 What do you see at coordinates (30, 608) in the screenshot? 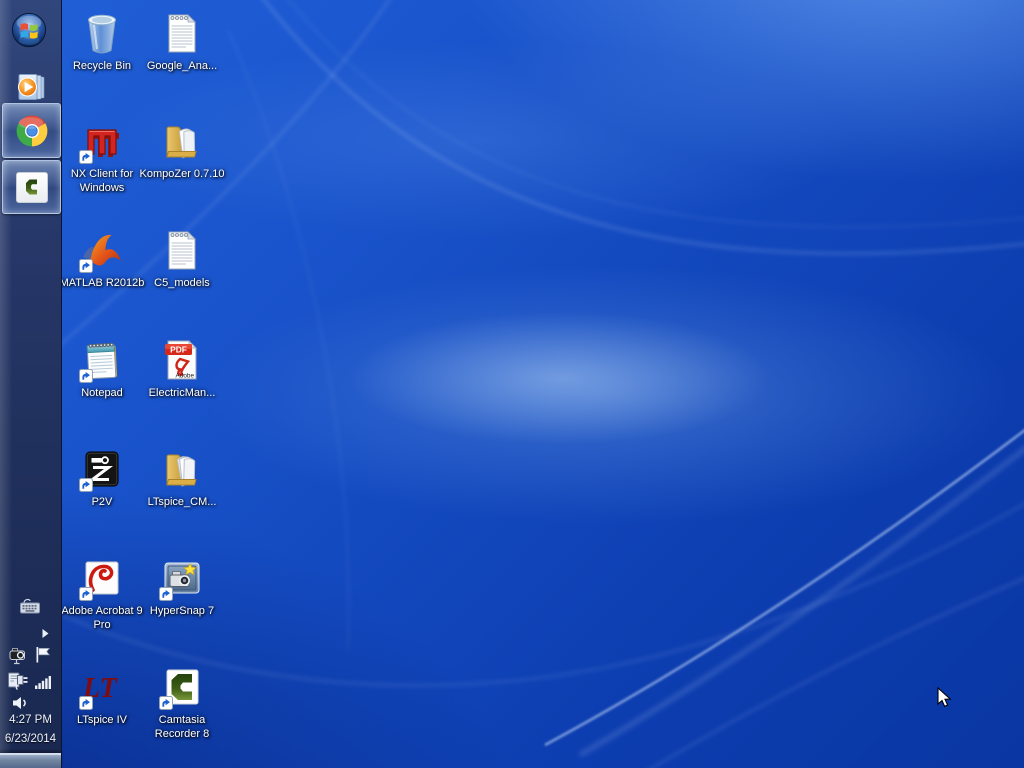
I see `touch-keyboard-icon` at bounding box center [30, 608].